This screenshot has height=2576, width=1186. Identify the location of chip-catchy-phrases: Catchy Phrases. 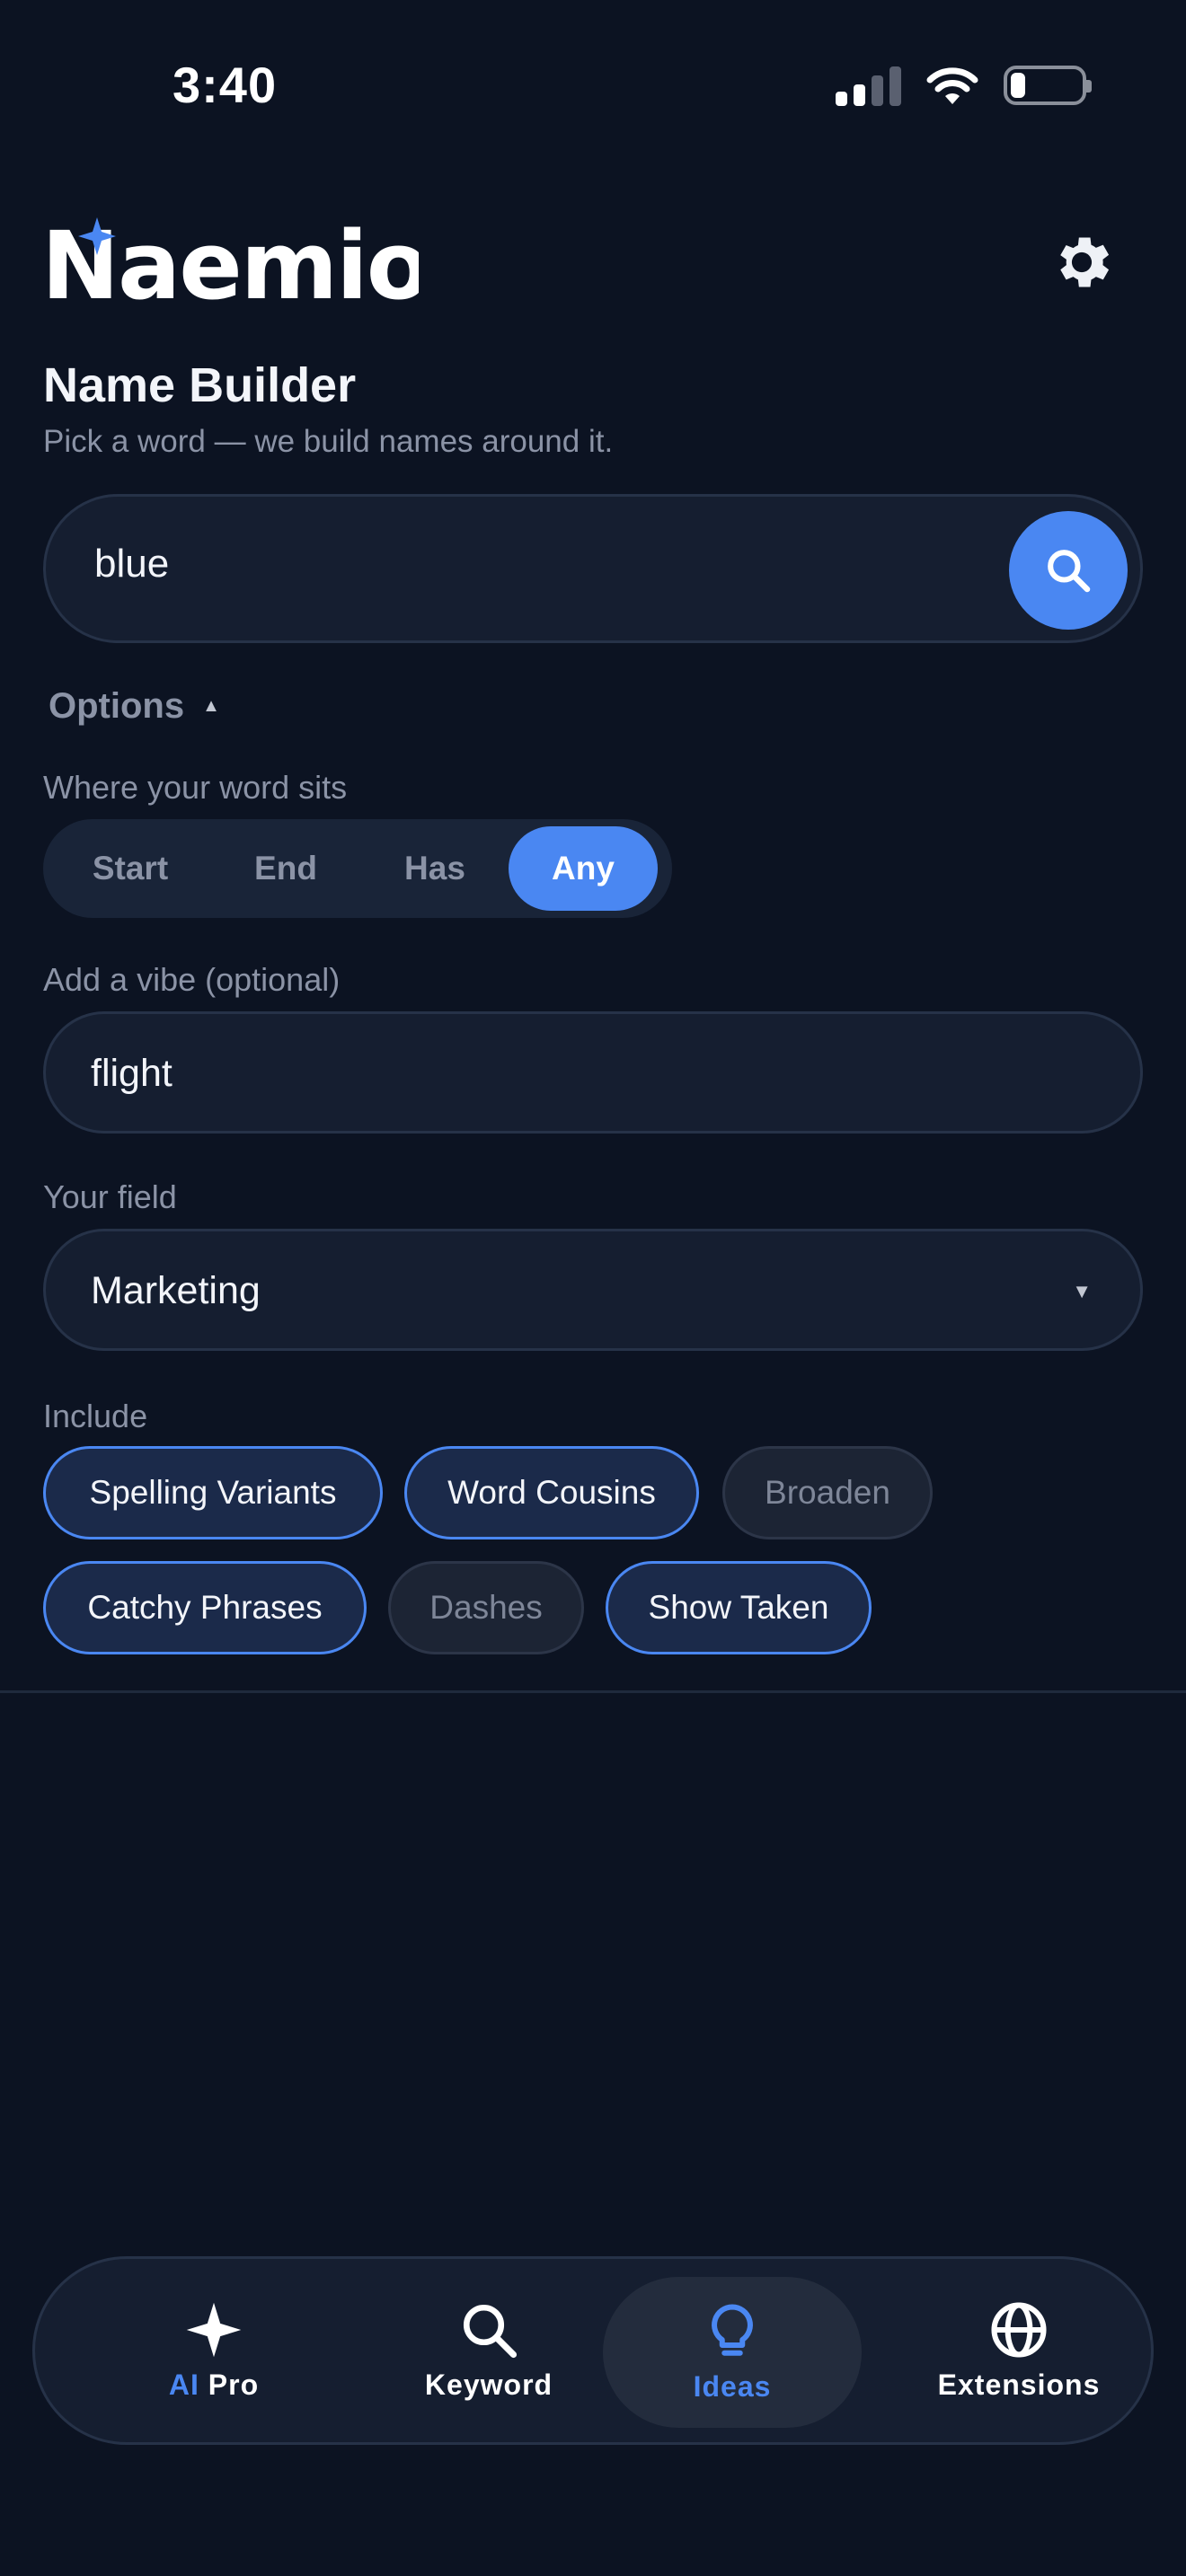
(205, 1607).